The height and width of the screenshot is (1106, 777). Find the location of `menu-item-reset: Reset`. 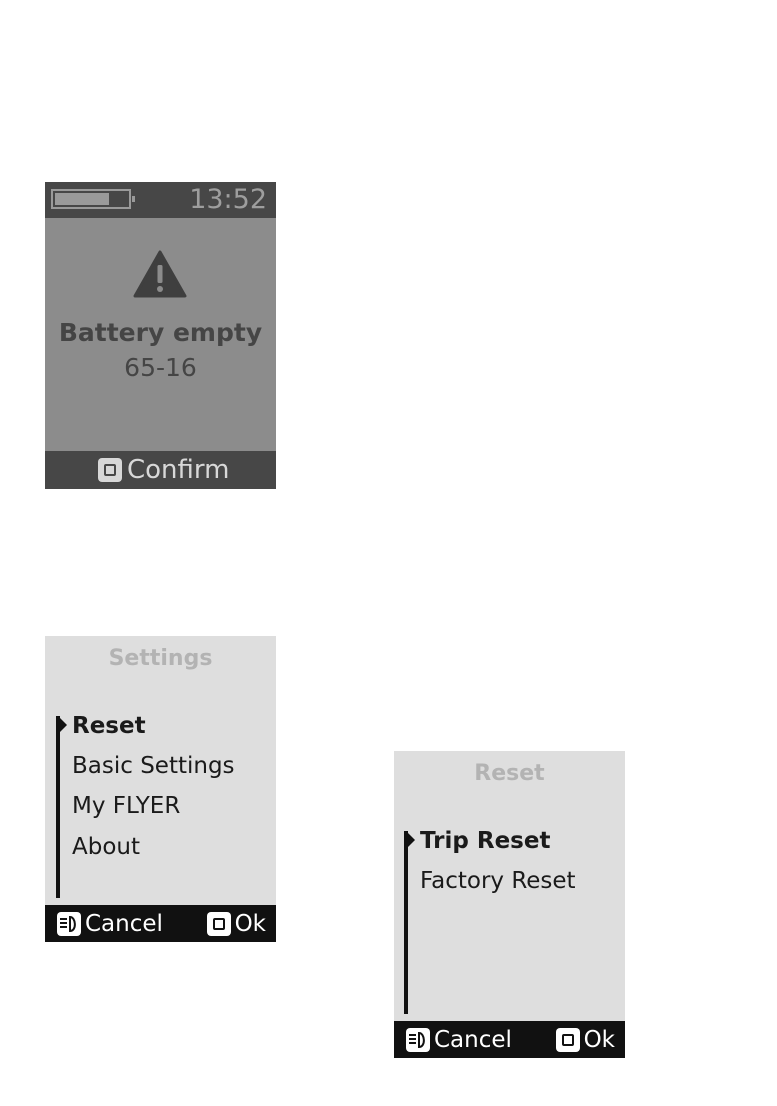

menu-item-reset: Reset is located at coordinates (109, 726).